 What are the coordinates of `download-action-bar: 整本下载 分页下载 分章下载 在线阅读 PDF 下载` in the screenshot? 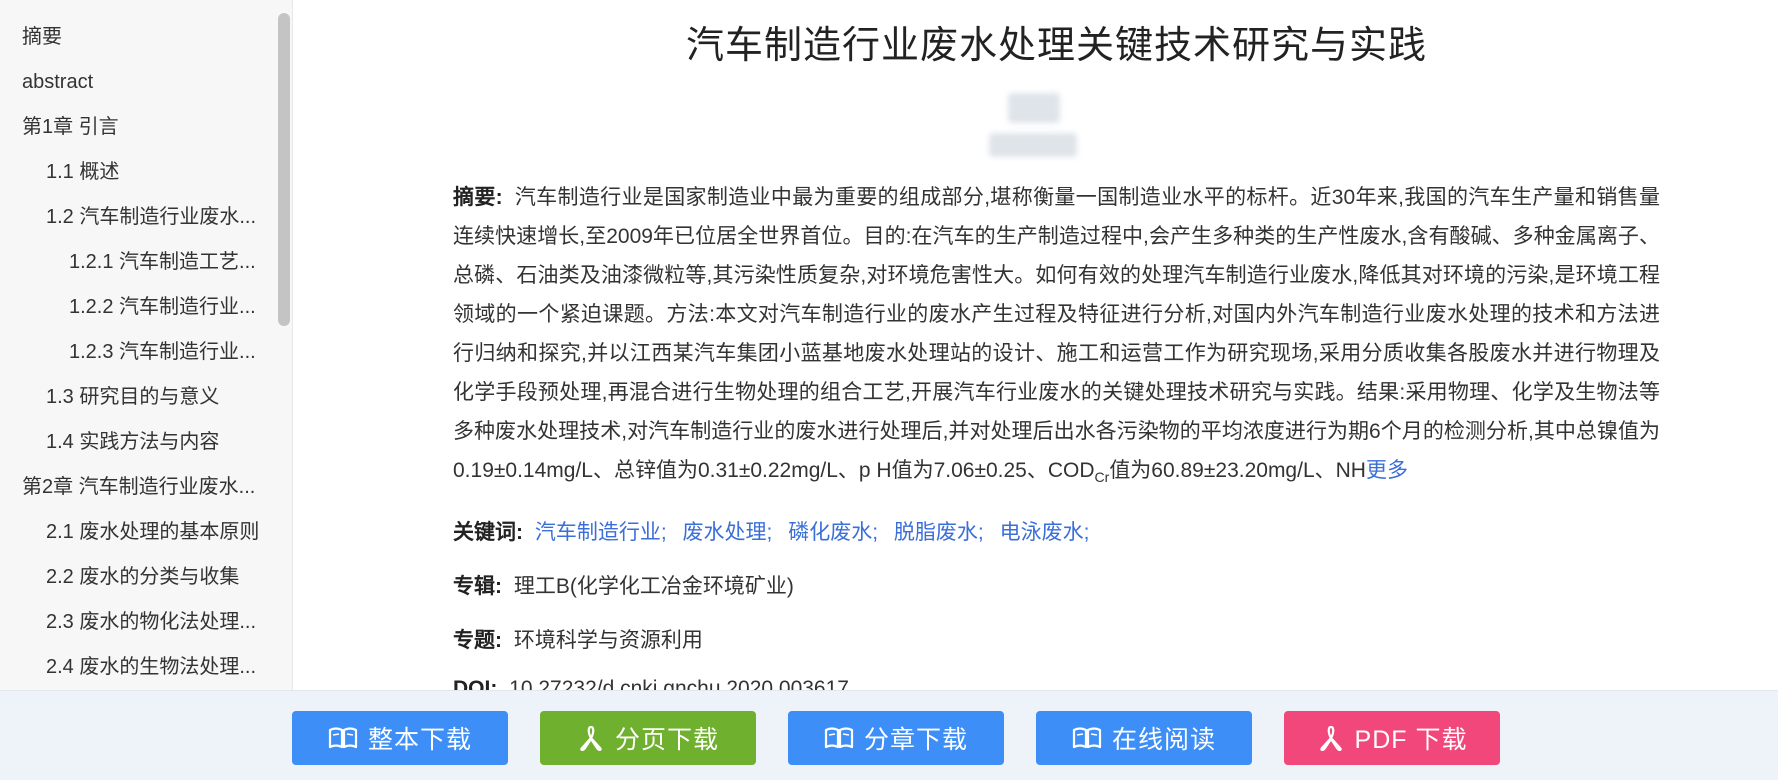 It's located at (889, 735).